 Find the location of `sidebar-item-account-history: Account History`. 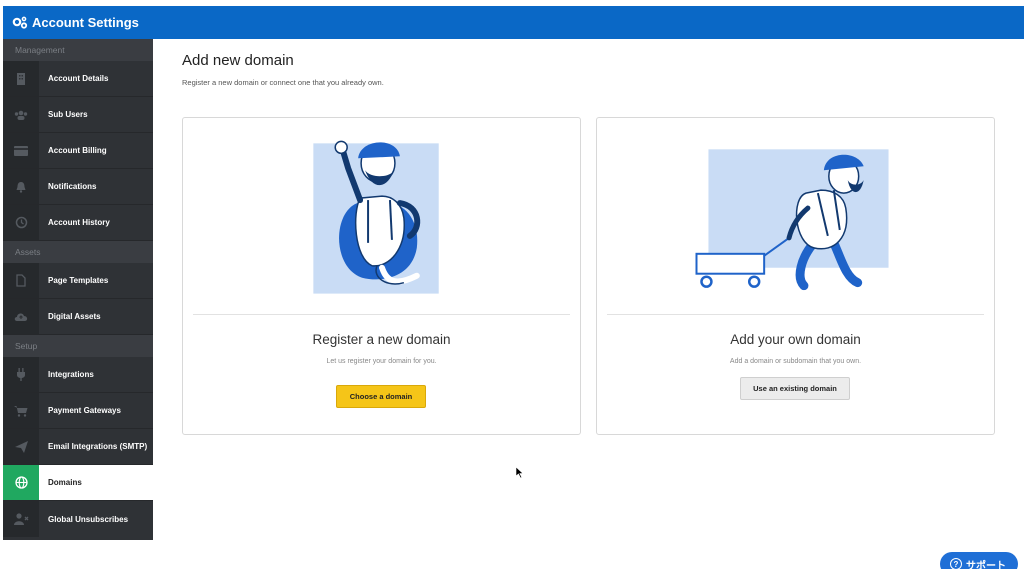

sidebar-item-account-history: Account History is located at coordinates (78, 223).